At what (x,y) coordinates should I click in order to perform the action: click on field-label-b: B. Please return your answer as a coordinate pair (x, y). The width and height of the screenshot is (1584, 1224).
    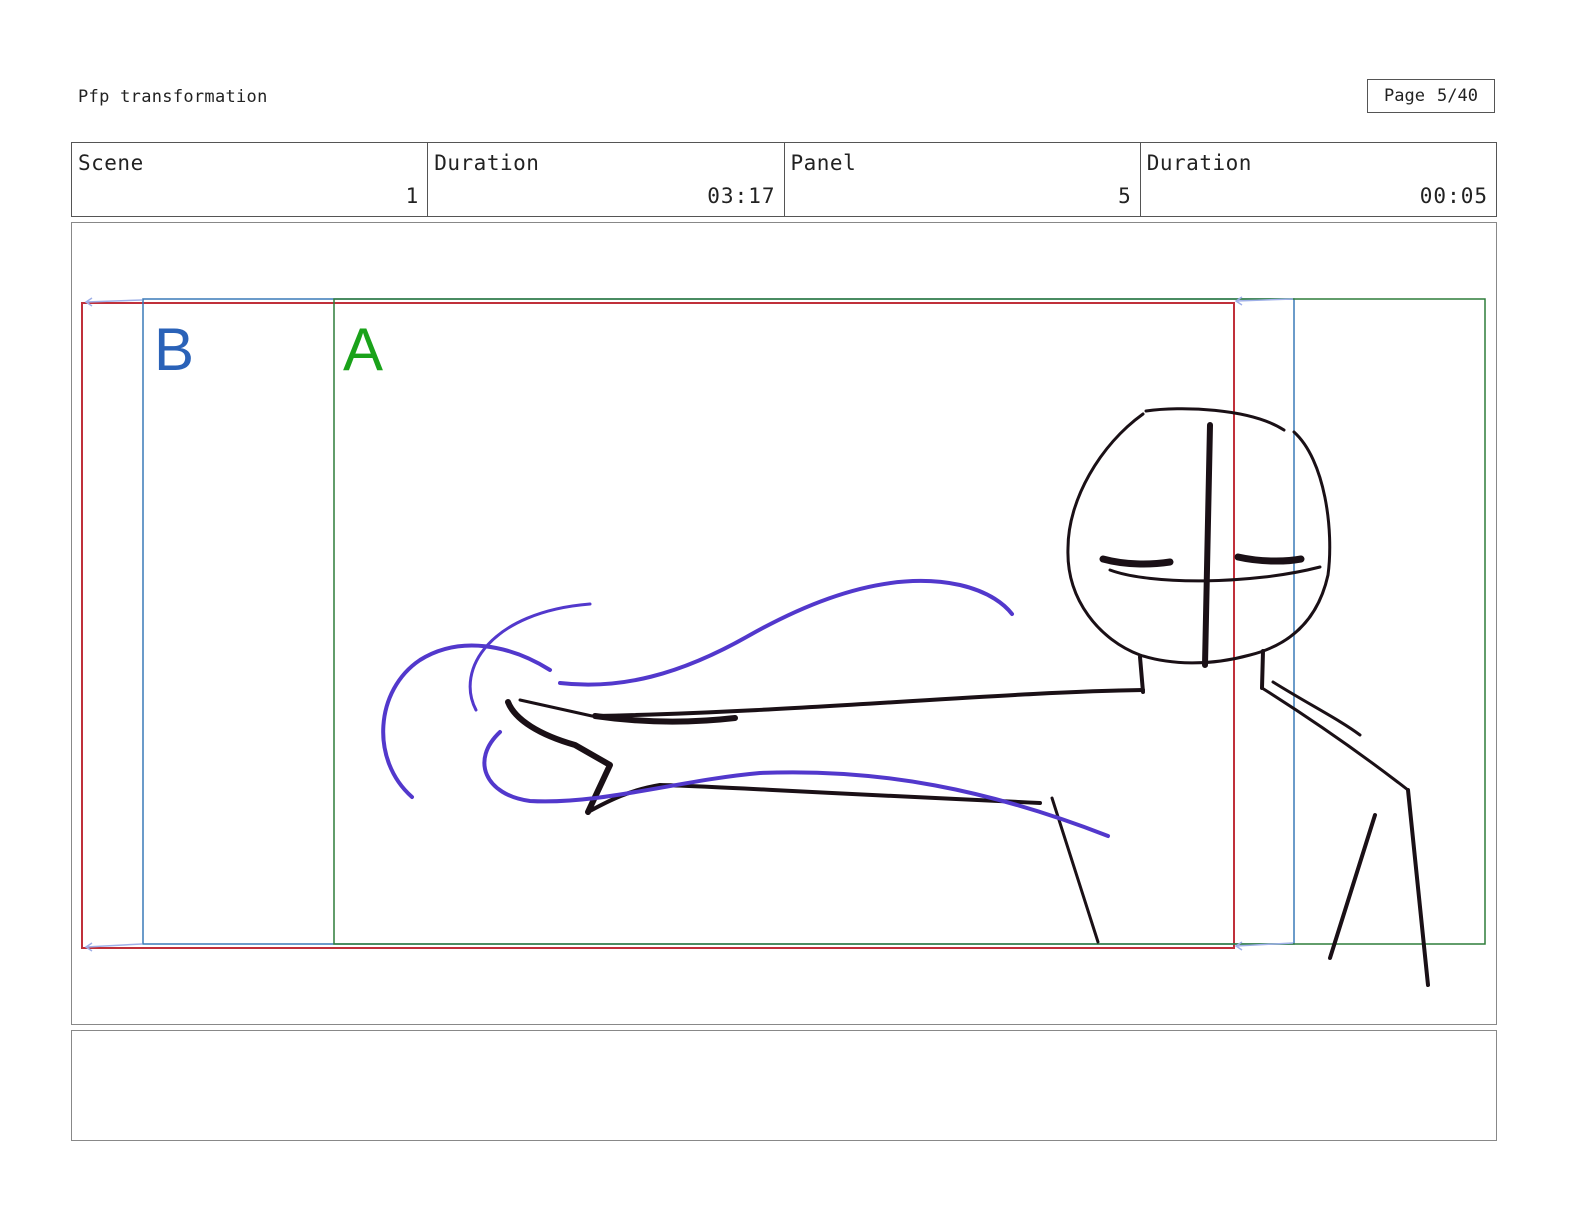
    Looking at the image, I should click on (174, 349).